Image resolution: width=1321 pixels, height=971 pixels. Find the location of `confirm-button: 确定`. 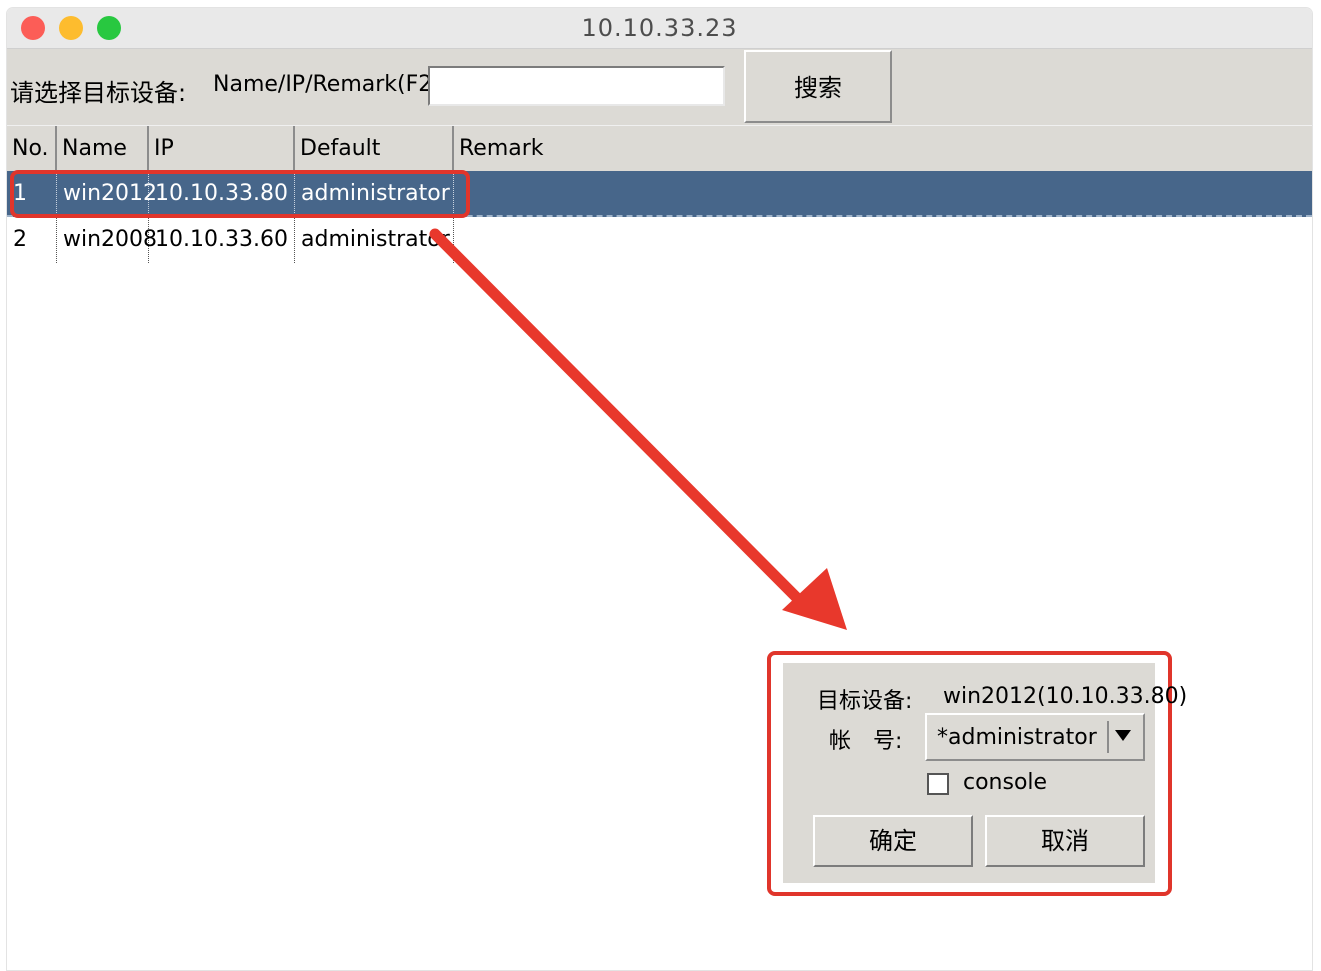

confirm-button: 确定 is located at coordinates (893, 841).